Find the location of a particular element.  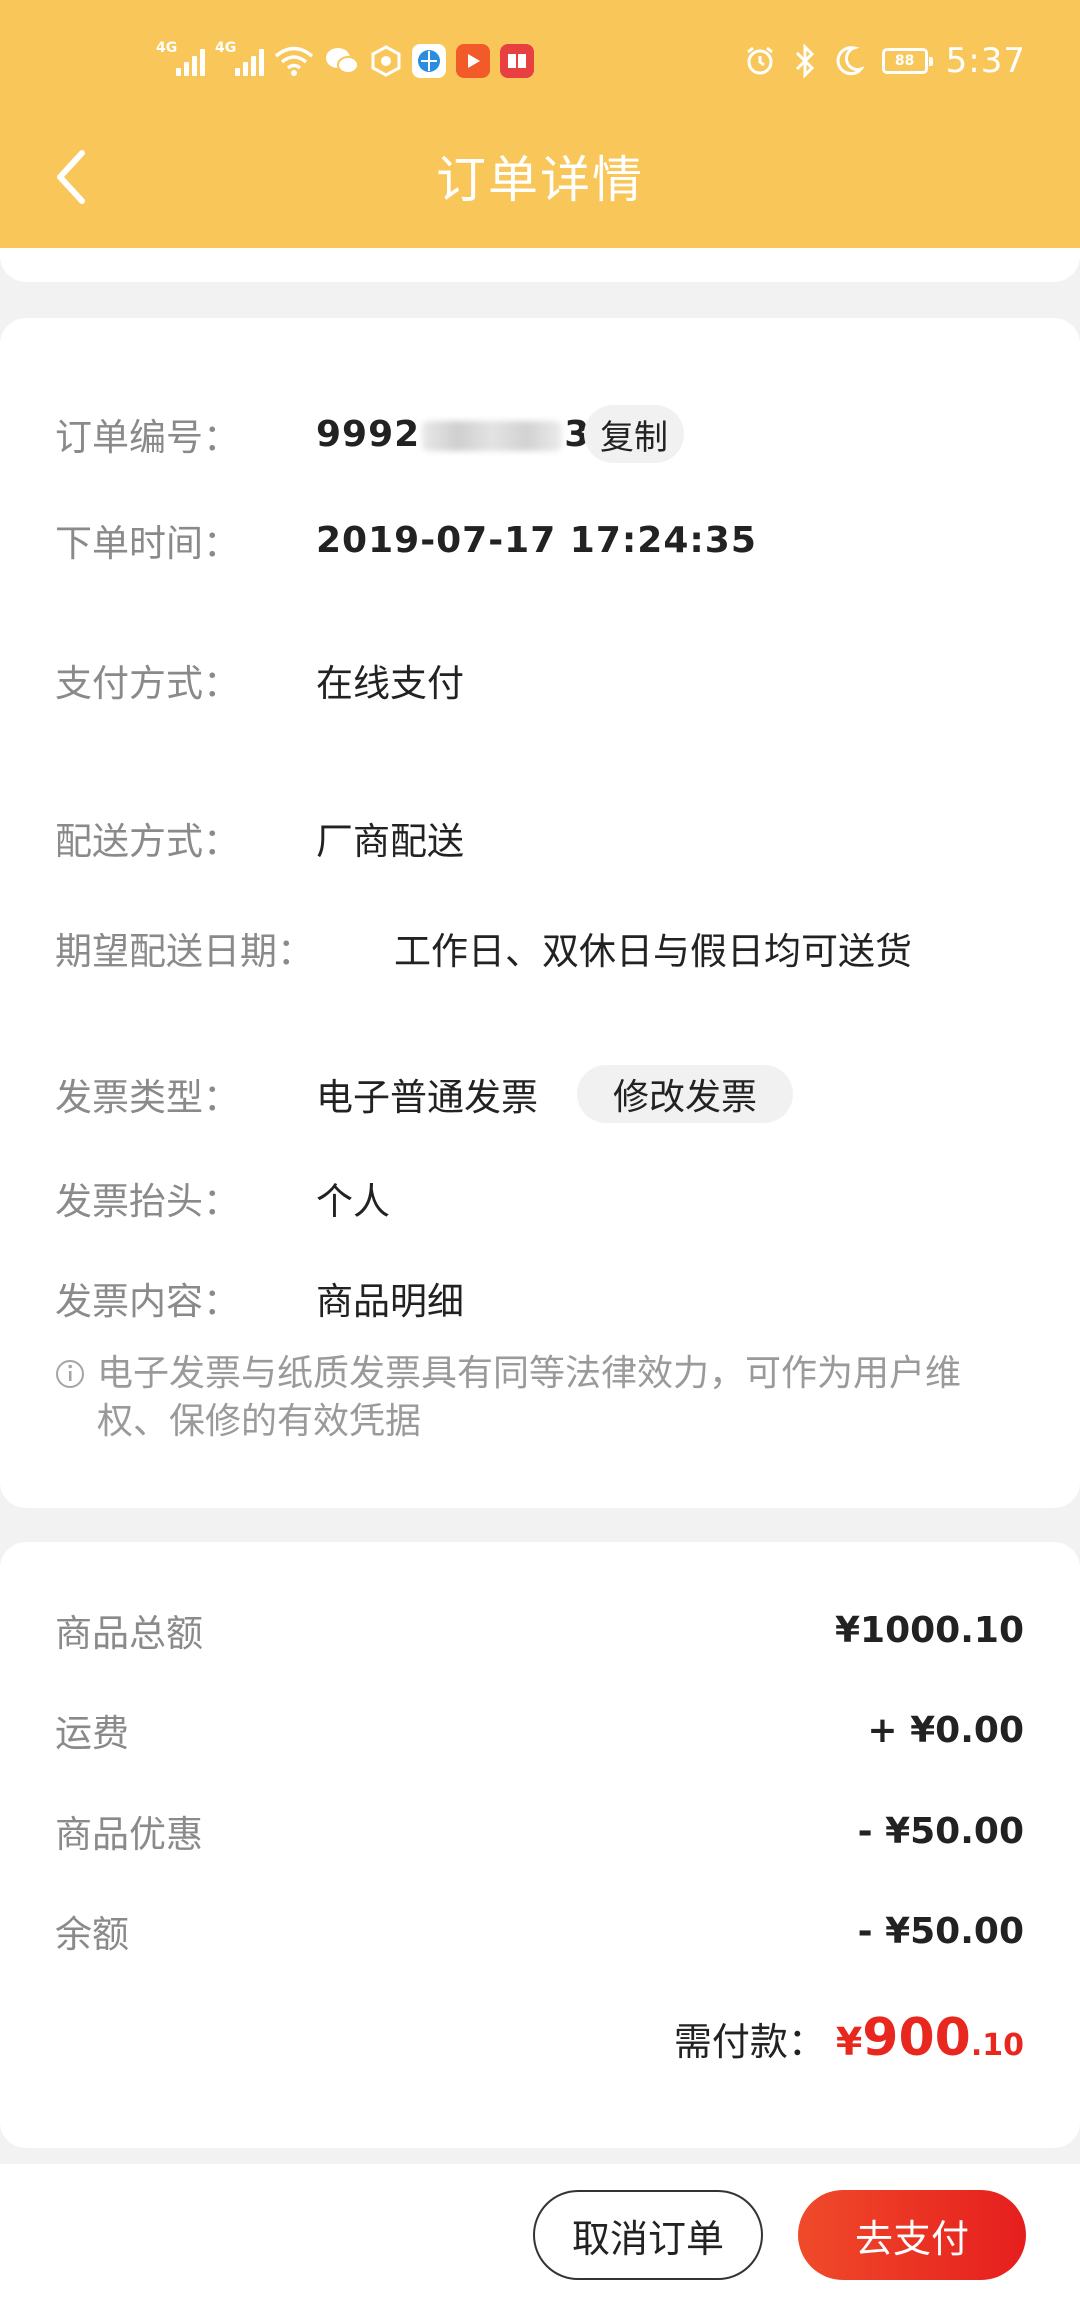

order-number-label: 订单编号： is located at coordinates (147, 437).